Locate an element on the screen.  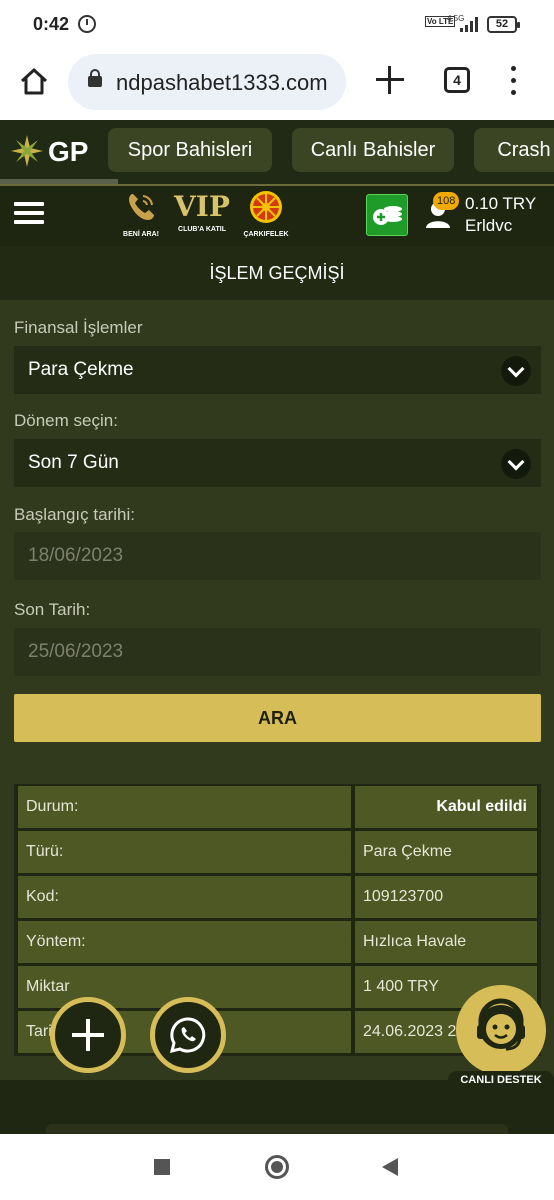
money-icon is located at coordinates (387, 215).